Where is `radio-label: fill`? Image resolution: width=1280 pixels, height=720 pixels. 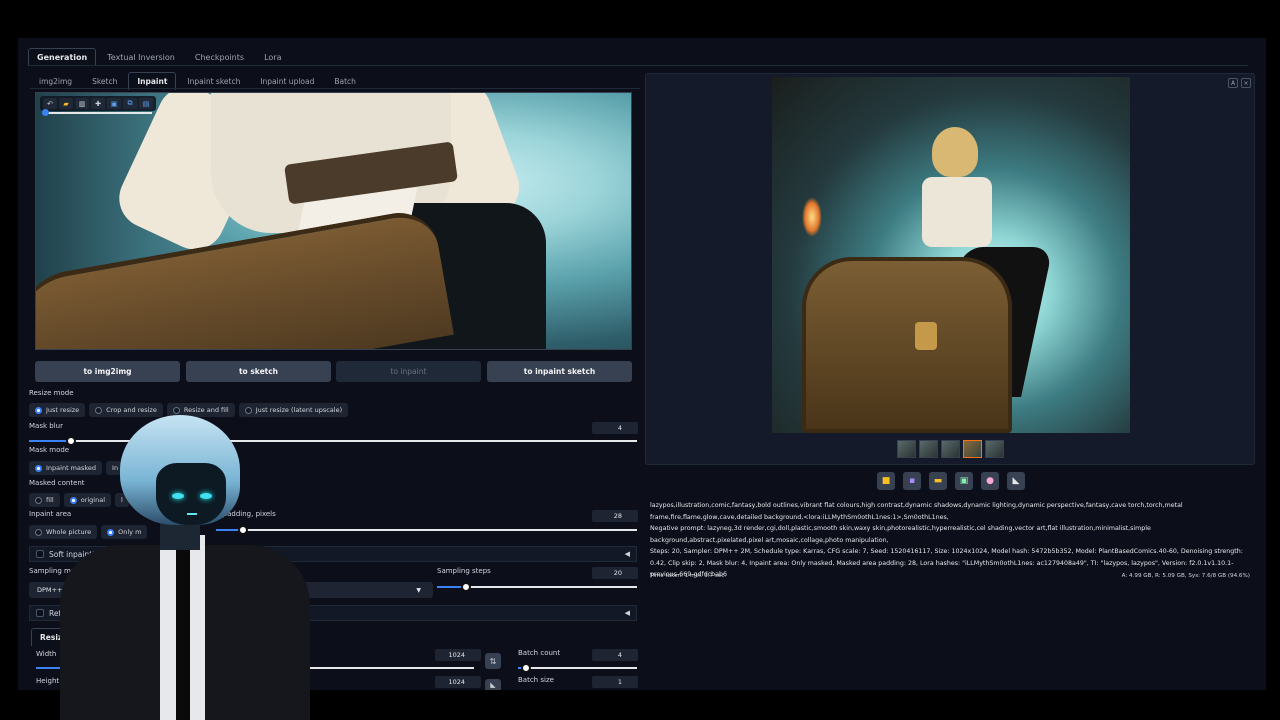 radio-label: fill is located at coordinates (50, 500).